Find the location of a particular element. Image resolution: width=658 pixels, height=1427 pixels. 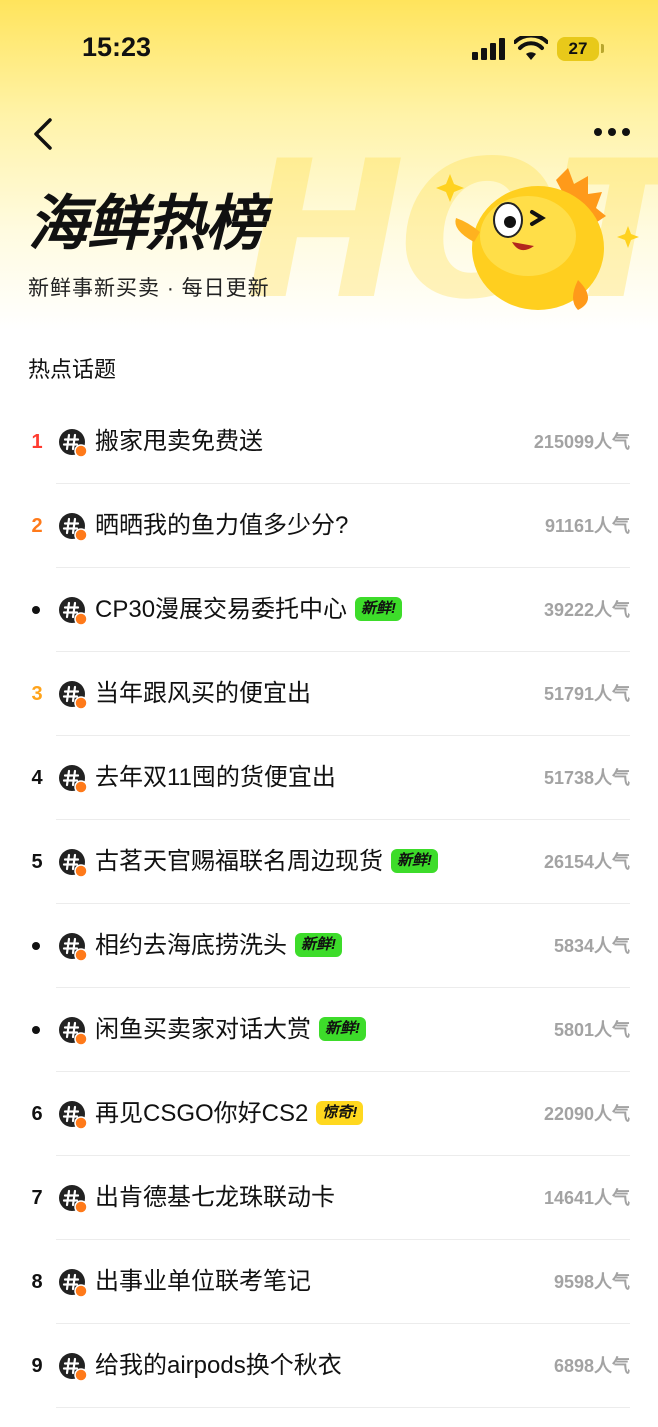

topic-popularity: 14641人气 is located at coordinates (586, 1198).